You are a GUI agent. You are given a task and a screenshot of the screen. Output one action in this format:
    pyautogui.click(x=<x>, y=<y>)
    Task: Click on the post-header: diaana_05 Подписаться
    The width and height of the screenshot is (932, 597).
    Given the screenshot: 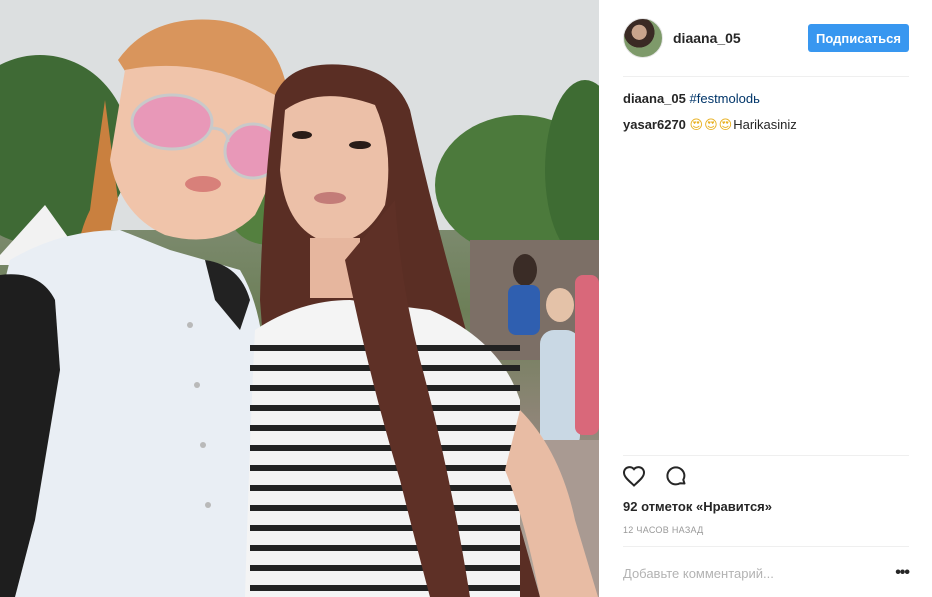 What is the action you would take?
    pyautogui.click(x=766, y=38)
    